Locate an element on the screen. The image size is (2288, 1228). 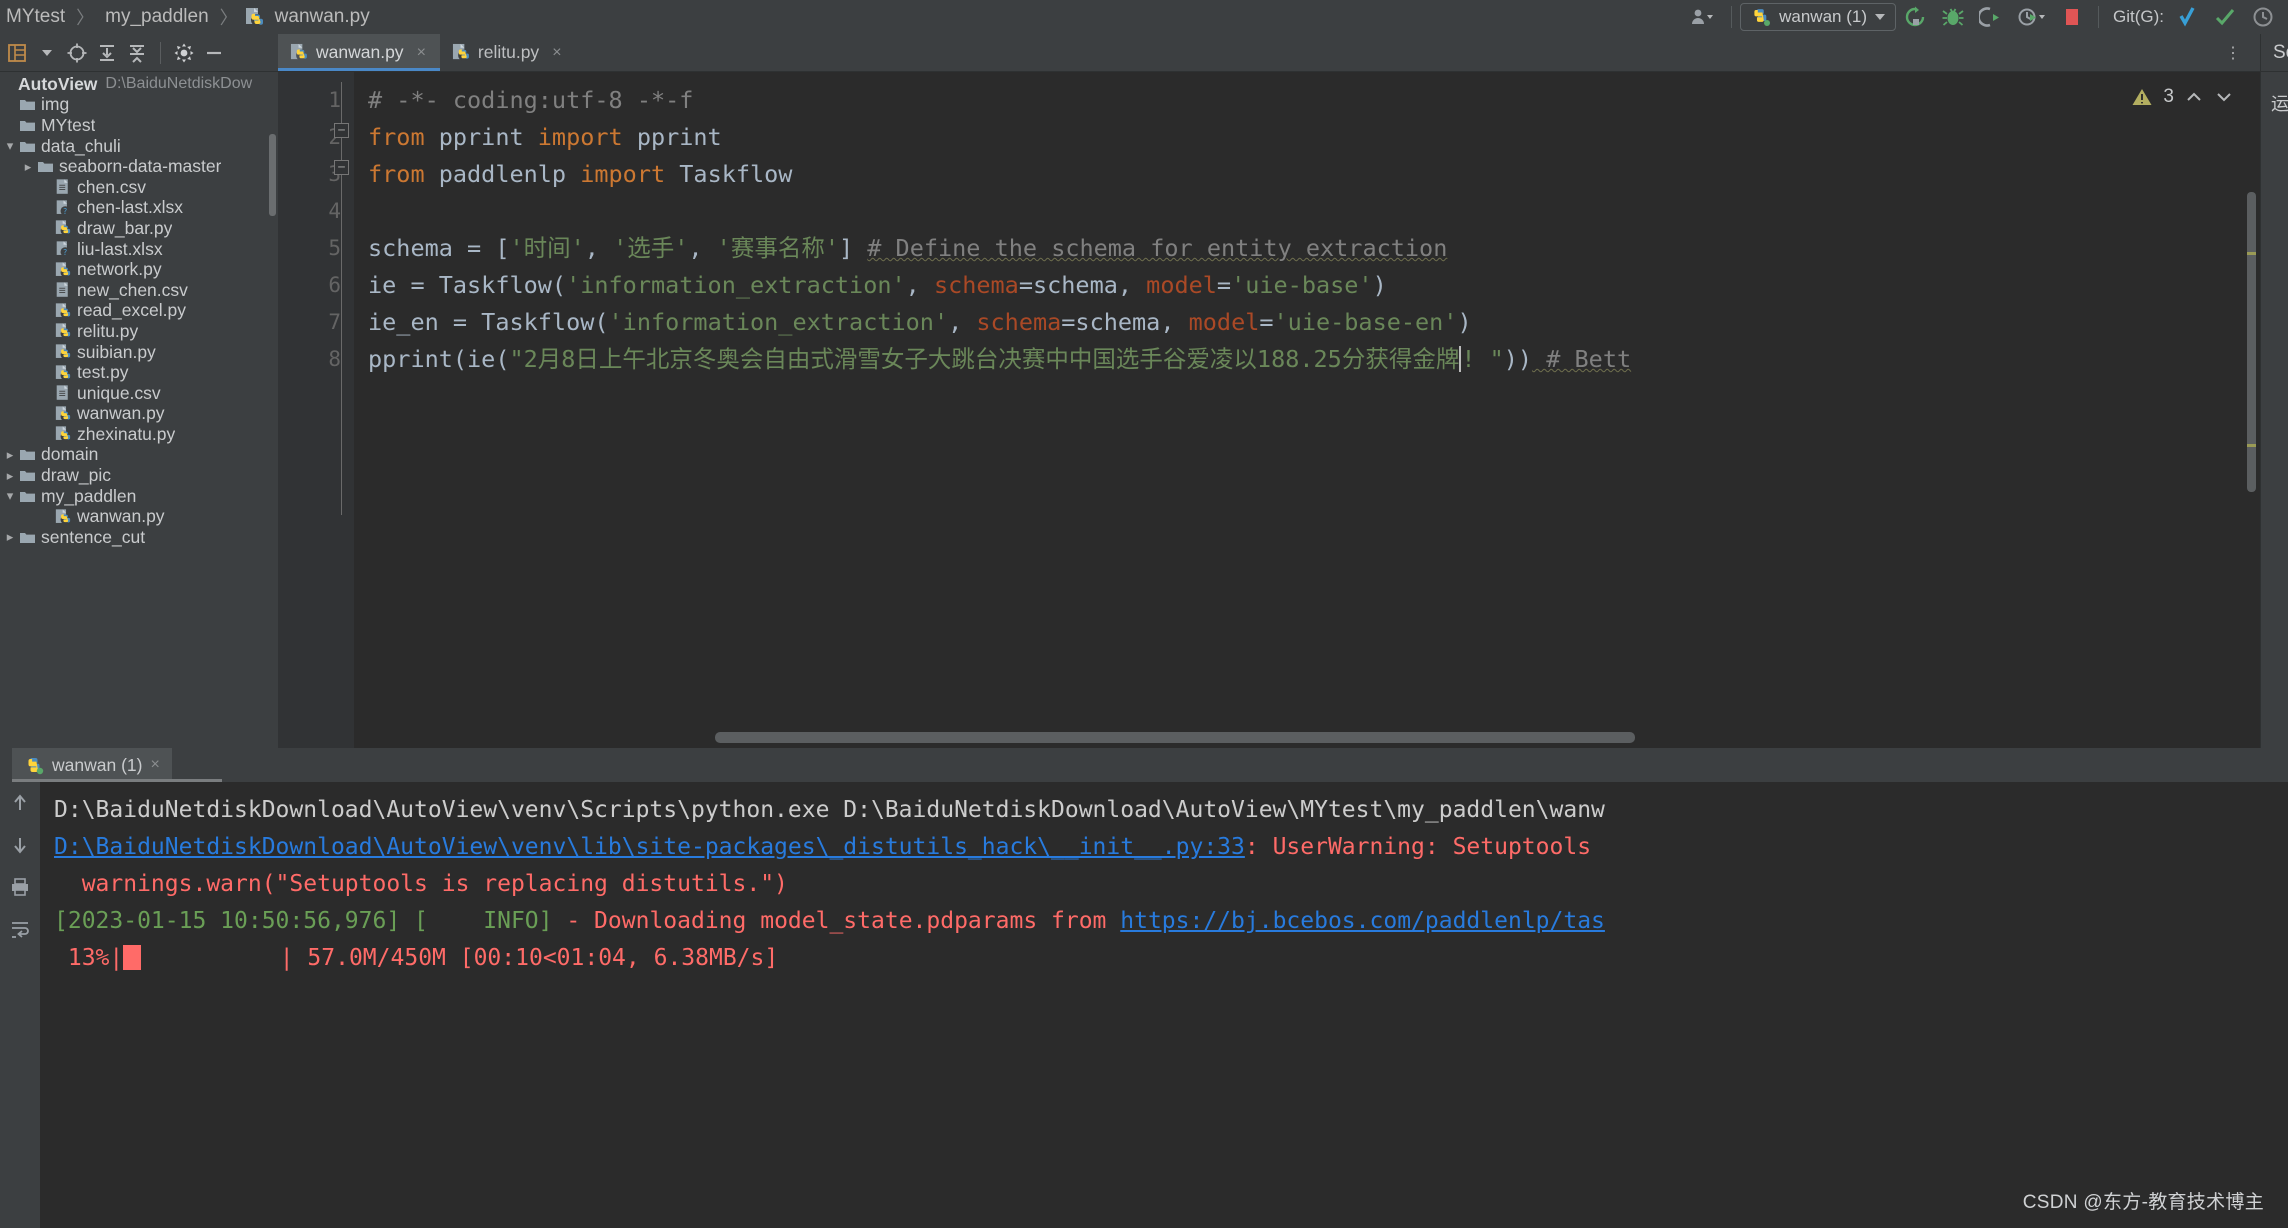
code-line is located at coordinates (1307, 211).